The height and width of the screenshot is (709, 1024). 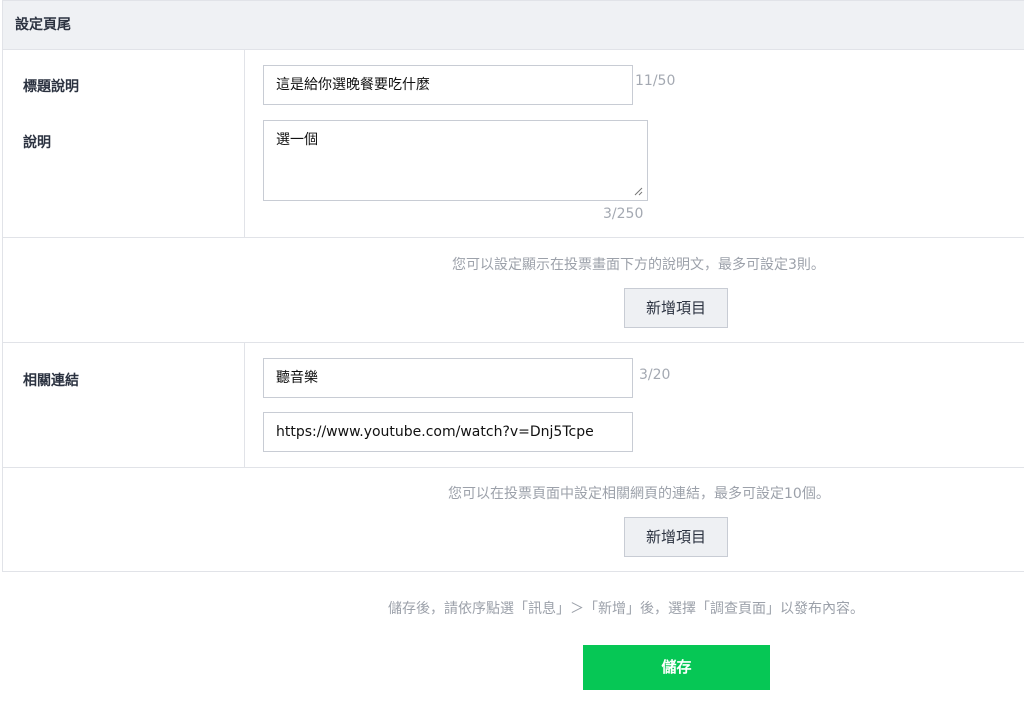 What do you see at coordinates (676, 537) in the screenshot?
I see `add-link-button: 新增項目` at bounding box center [676, 537].